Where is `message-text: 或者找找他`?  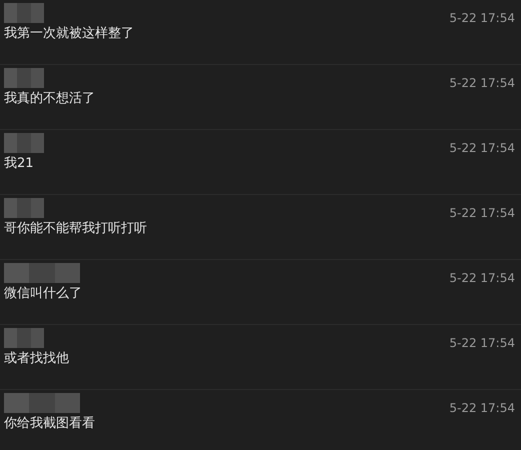
message-text: 或者找找他 is located at coordinates (37, 359).